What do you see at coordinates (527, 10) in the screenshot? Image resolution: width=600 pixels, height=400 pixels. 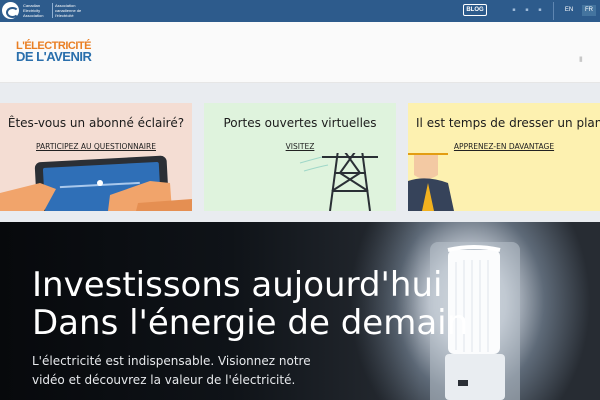 I see `twitter-icon: ▪` at bounding box center [527, 10].